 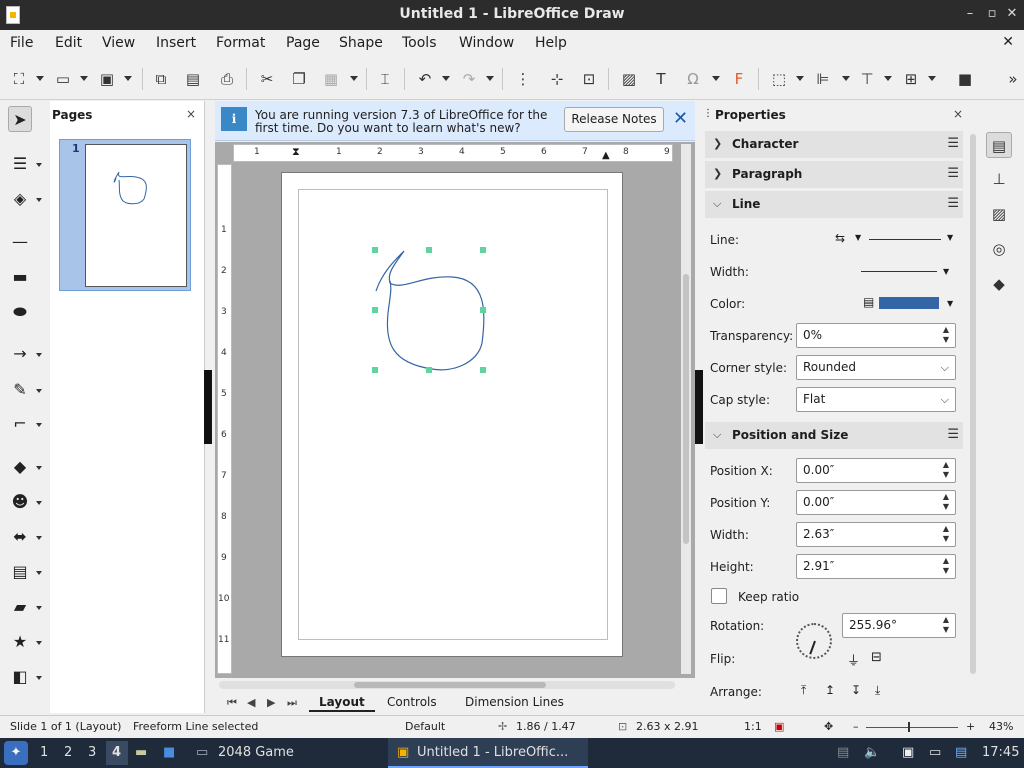 What do you see at coordinates (20, 390) in the screenshot?
I see `curve-icon: ✎` at bounding box center [20, 390].